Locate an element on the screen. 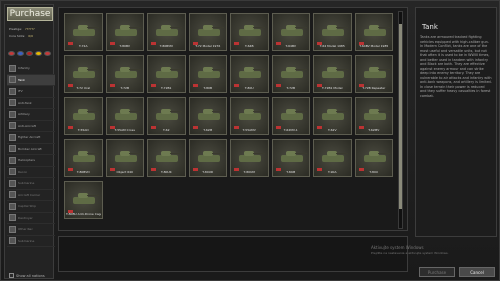 Image resolution: width=500 pixels, height=281 pixels. unit-card: T-72 Model 1976 is located at coordinates (207, 32).